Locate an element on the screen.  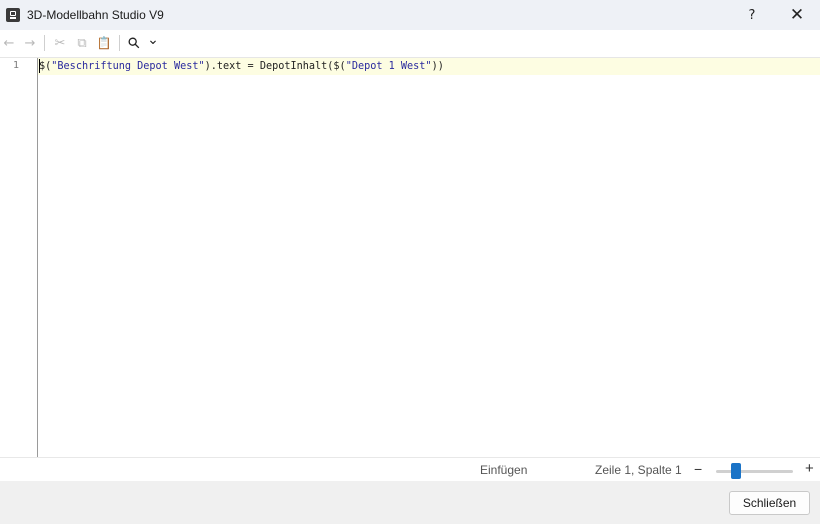
chevron-down-icon: ⌄ is located at coordinates (153, 40).